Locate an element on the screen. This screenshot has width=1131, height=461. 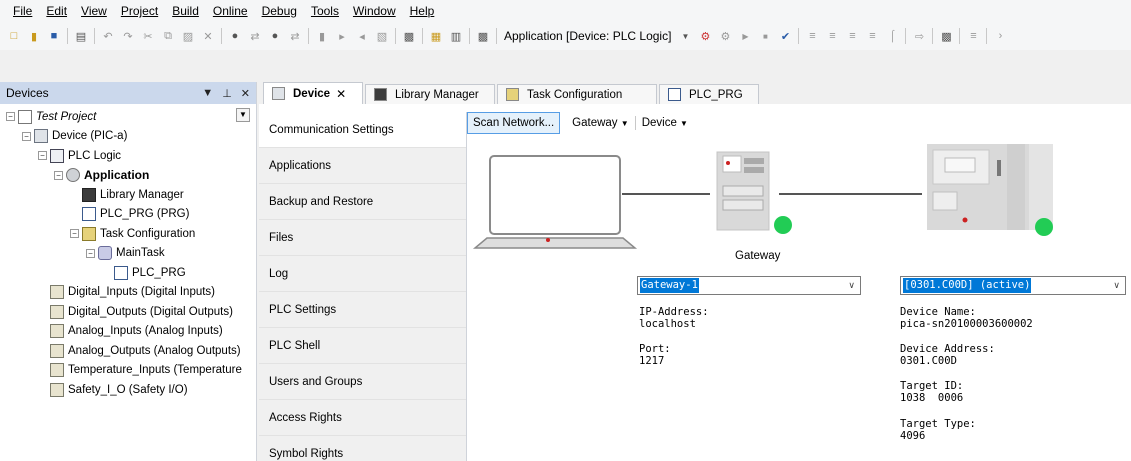
menu-file: File is located at coordinates (22, 11).